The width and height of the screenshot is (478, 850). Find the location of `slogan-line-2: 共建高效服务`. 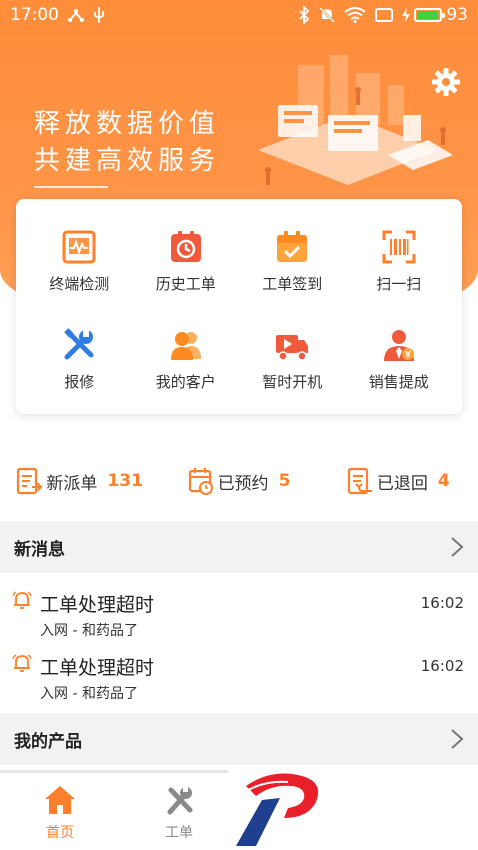

slogan-line-2: 共建高效服务 is located at coordinates (127, 161).